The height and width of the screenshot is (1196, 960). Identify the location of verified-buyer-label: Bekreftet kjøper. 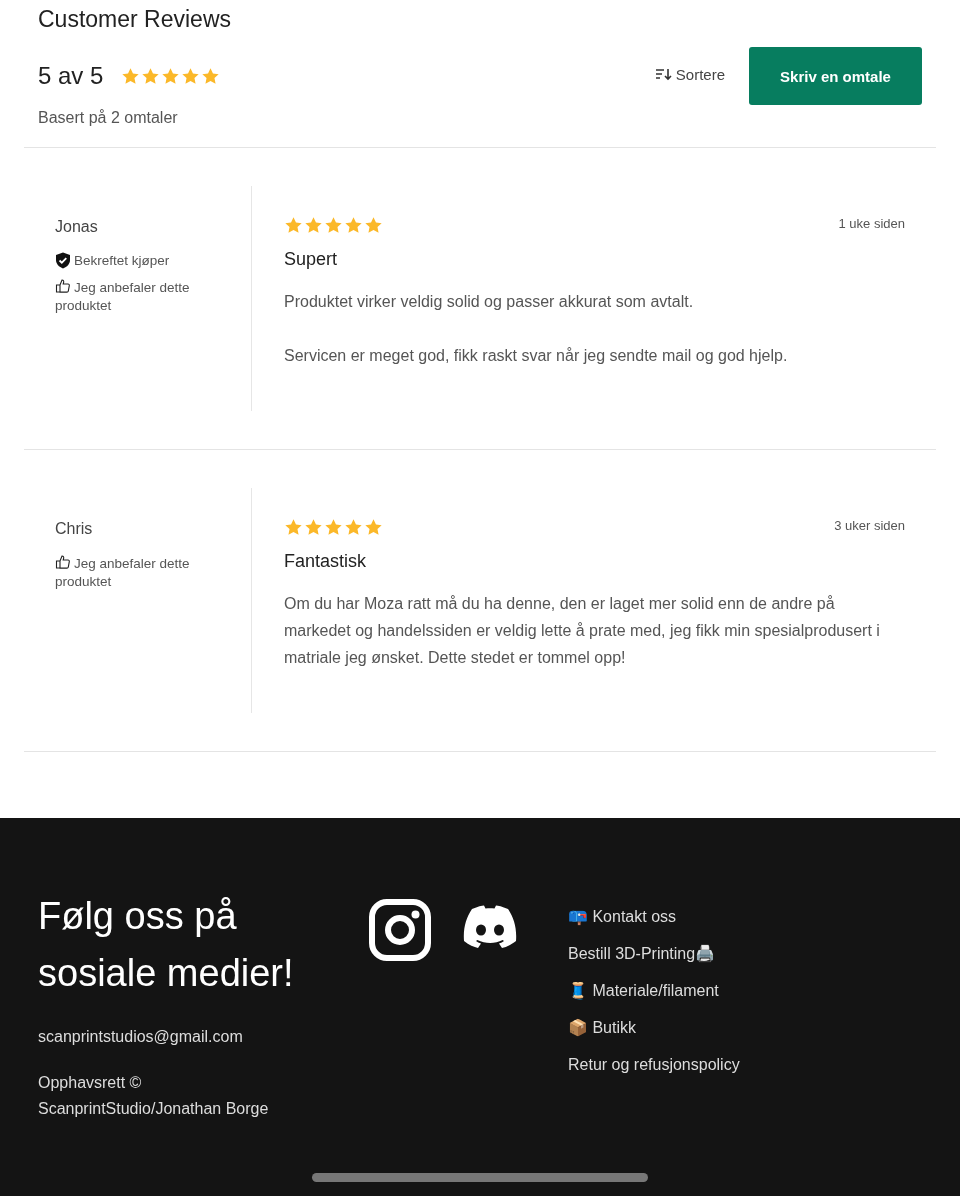
(122, 261).